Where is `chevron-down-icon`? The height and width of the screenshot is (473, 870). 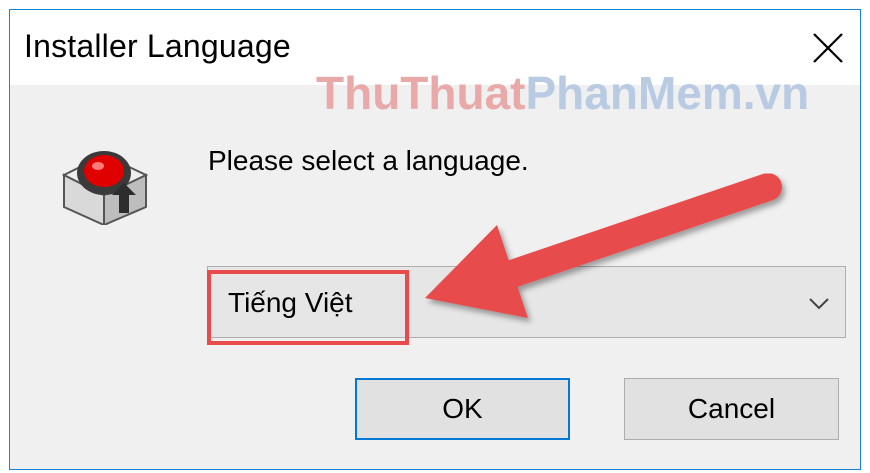
chevron-down-icon is located at coordinates (819, 304).